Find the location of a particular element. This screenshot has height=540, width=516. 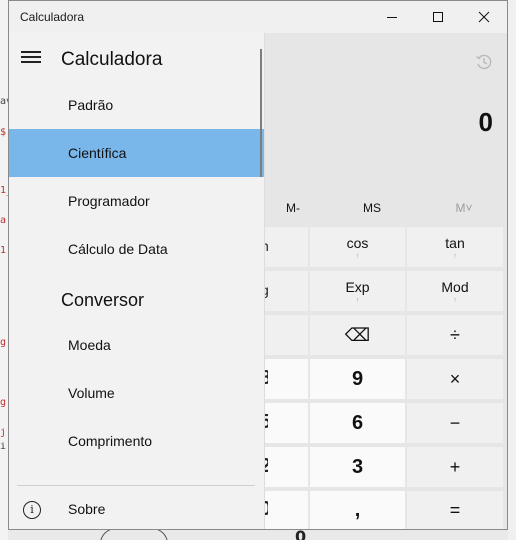

background-text: i is located at coordinates (3, 447).